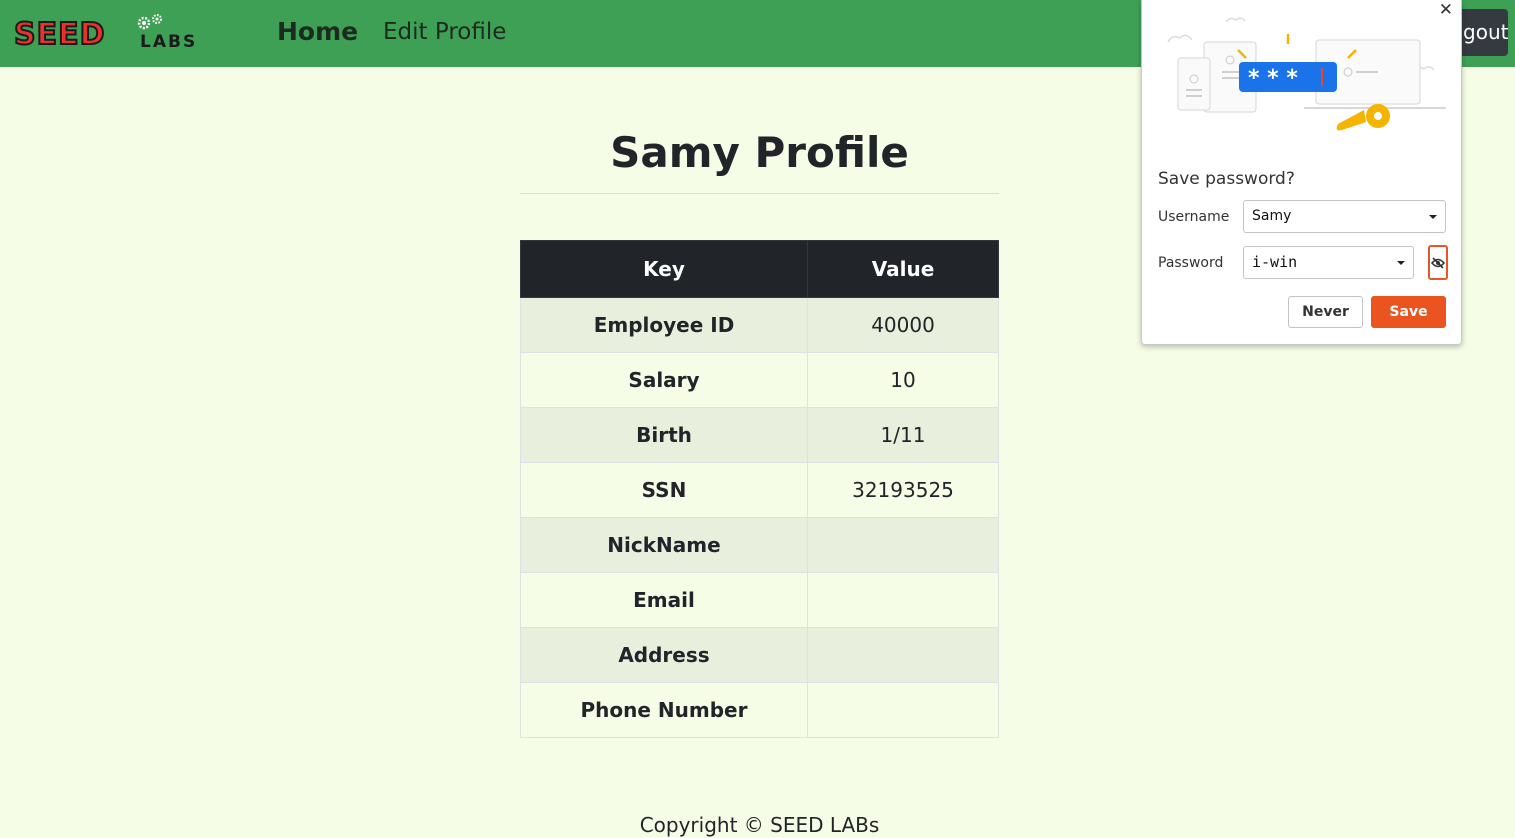 This screenshot has width=1515, height=838. Describe the element at coordinates (664, 269) in the screenshot. I see `column-header-key: Key` at that location.